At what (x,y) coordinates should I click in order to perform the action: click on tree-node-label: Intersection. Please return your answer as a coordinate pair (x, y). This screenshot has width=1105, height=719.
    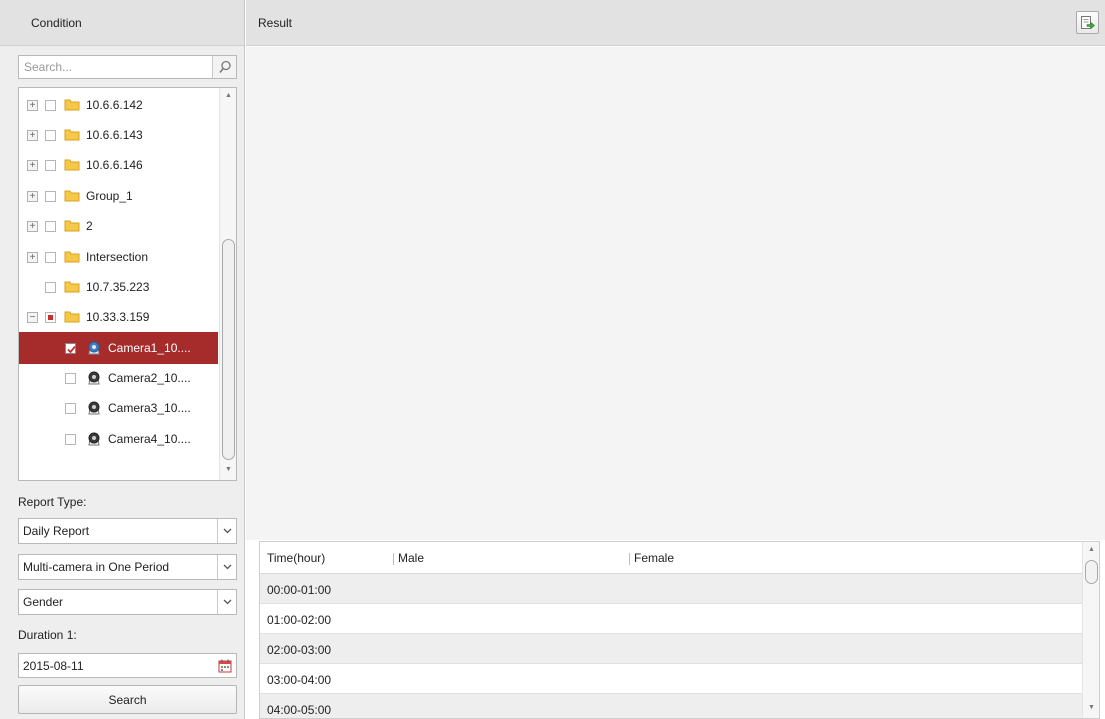
    Looking at the image, I should click on (117, 257).